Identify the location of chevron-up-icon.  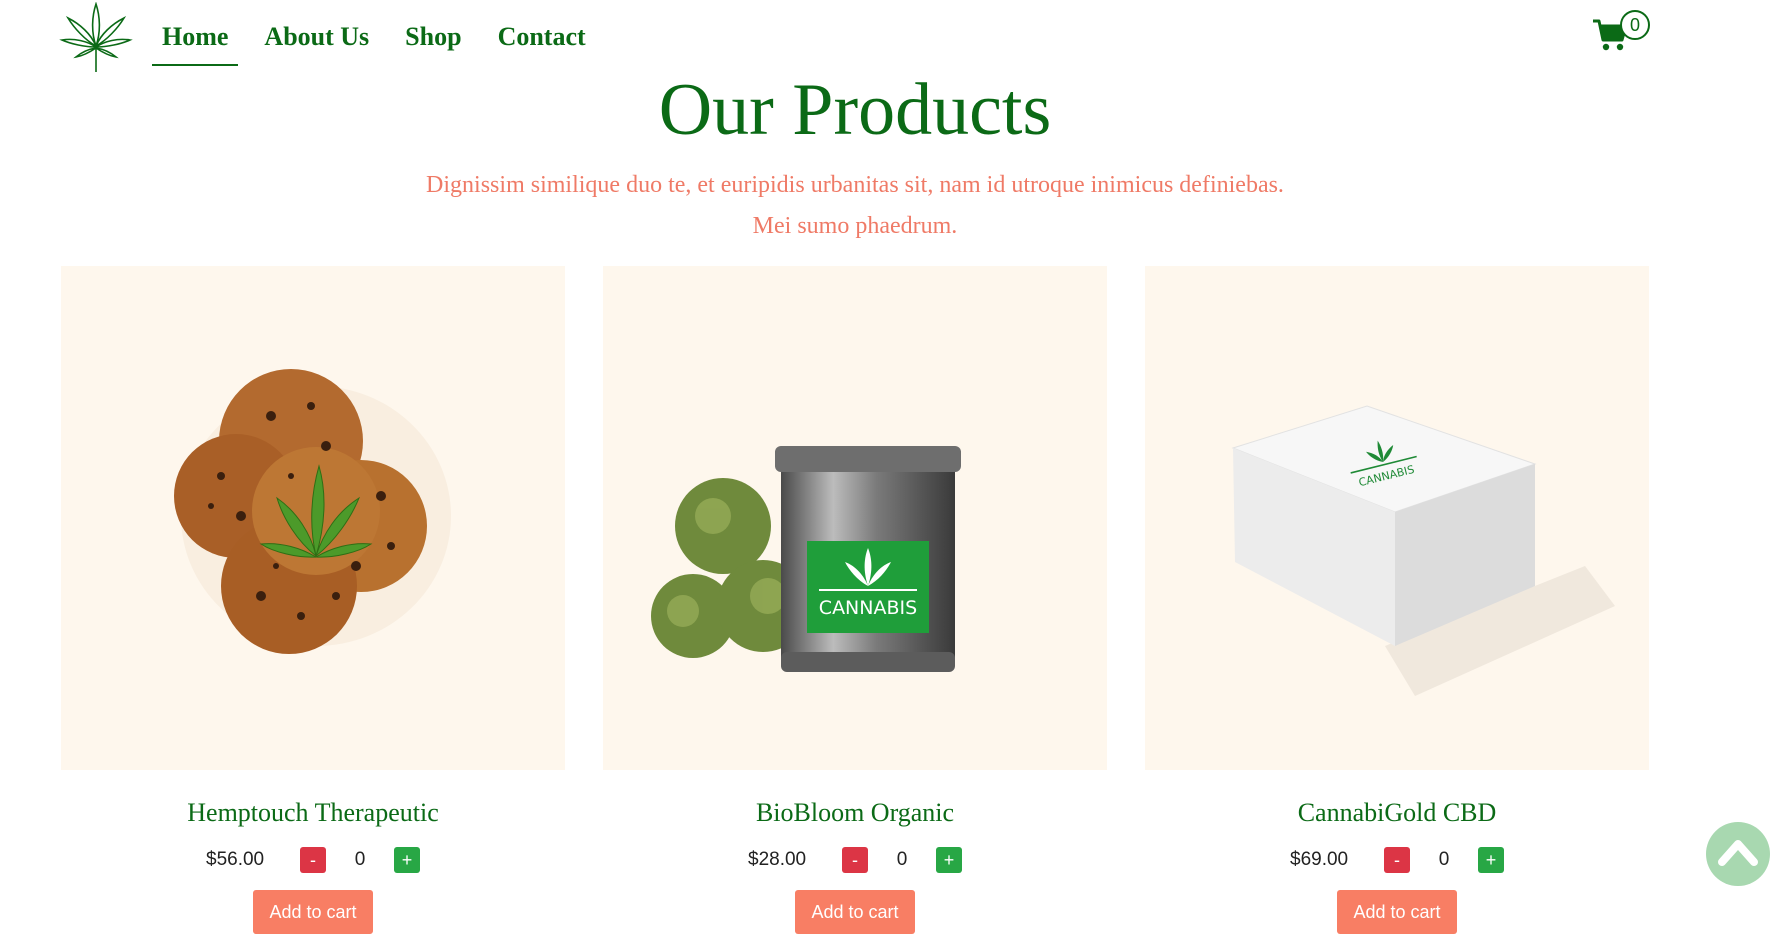
(1738, 853).